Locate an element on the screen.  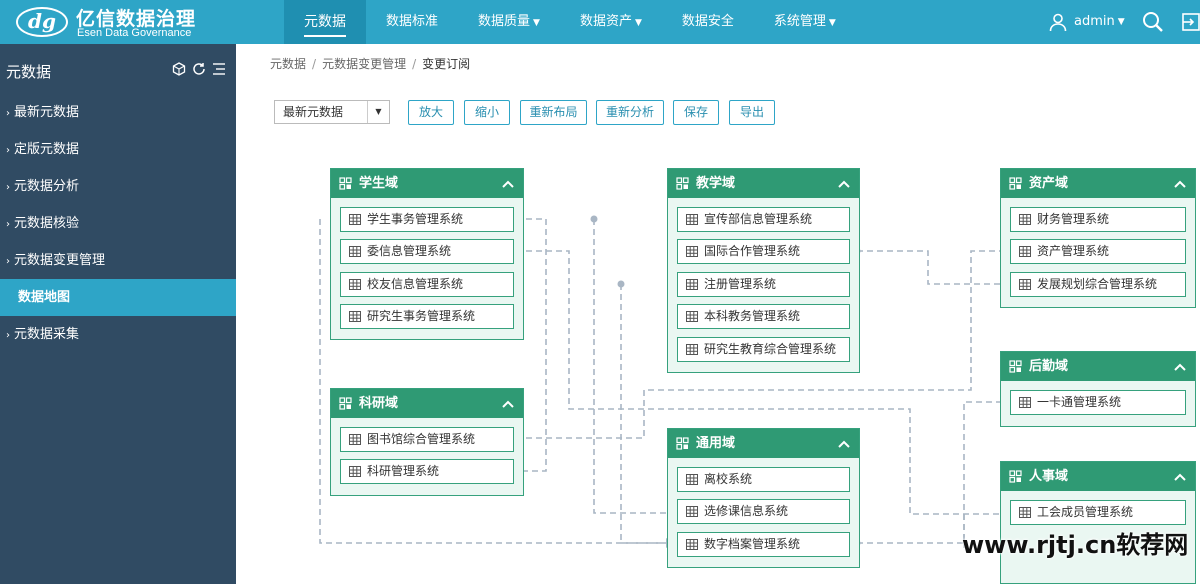
user-menu: admin ▼ is located at coordinates (1086, 22).